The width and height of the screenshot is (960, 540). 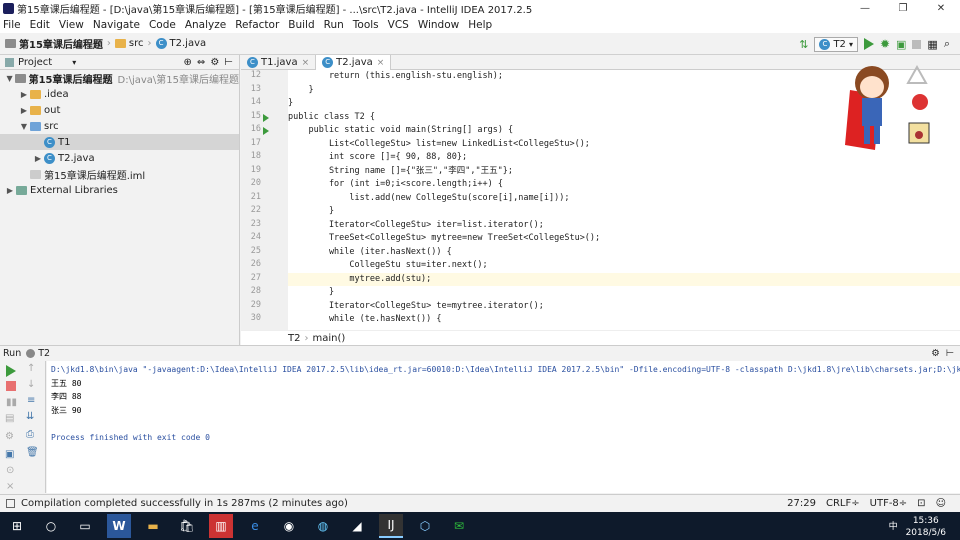 I want to click on clock-time: 15:36, so click(x=926, y=521).